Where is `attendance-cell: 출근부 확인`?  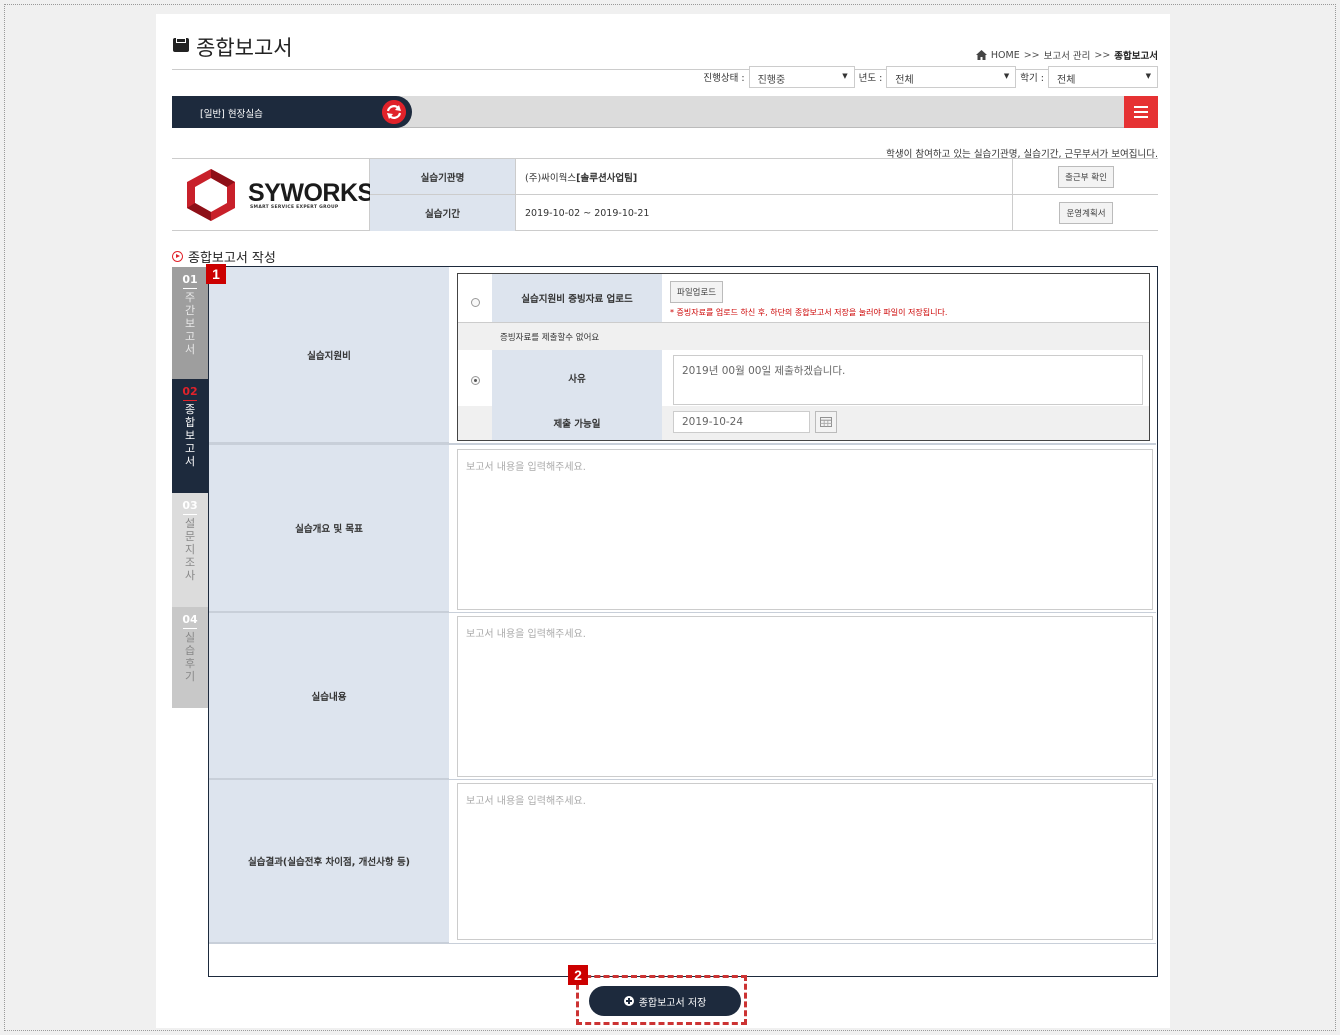
attendance-cell: 출근부 확인 is located at coordinates (1086, 177).